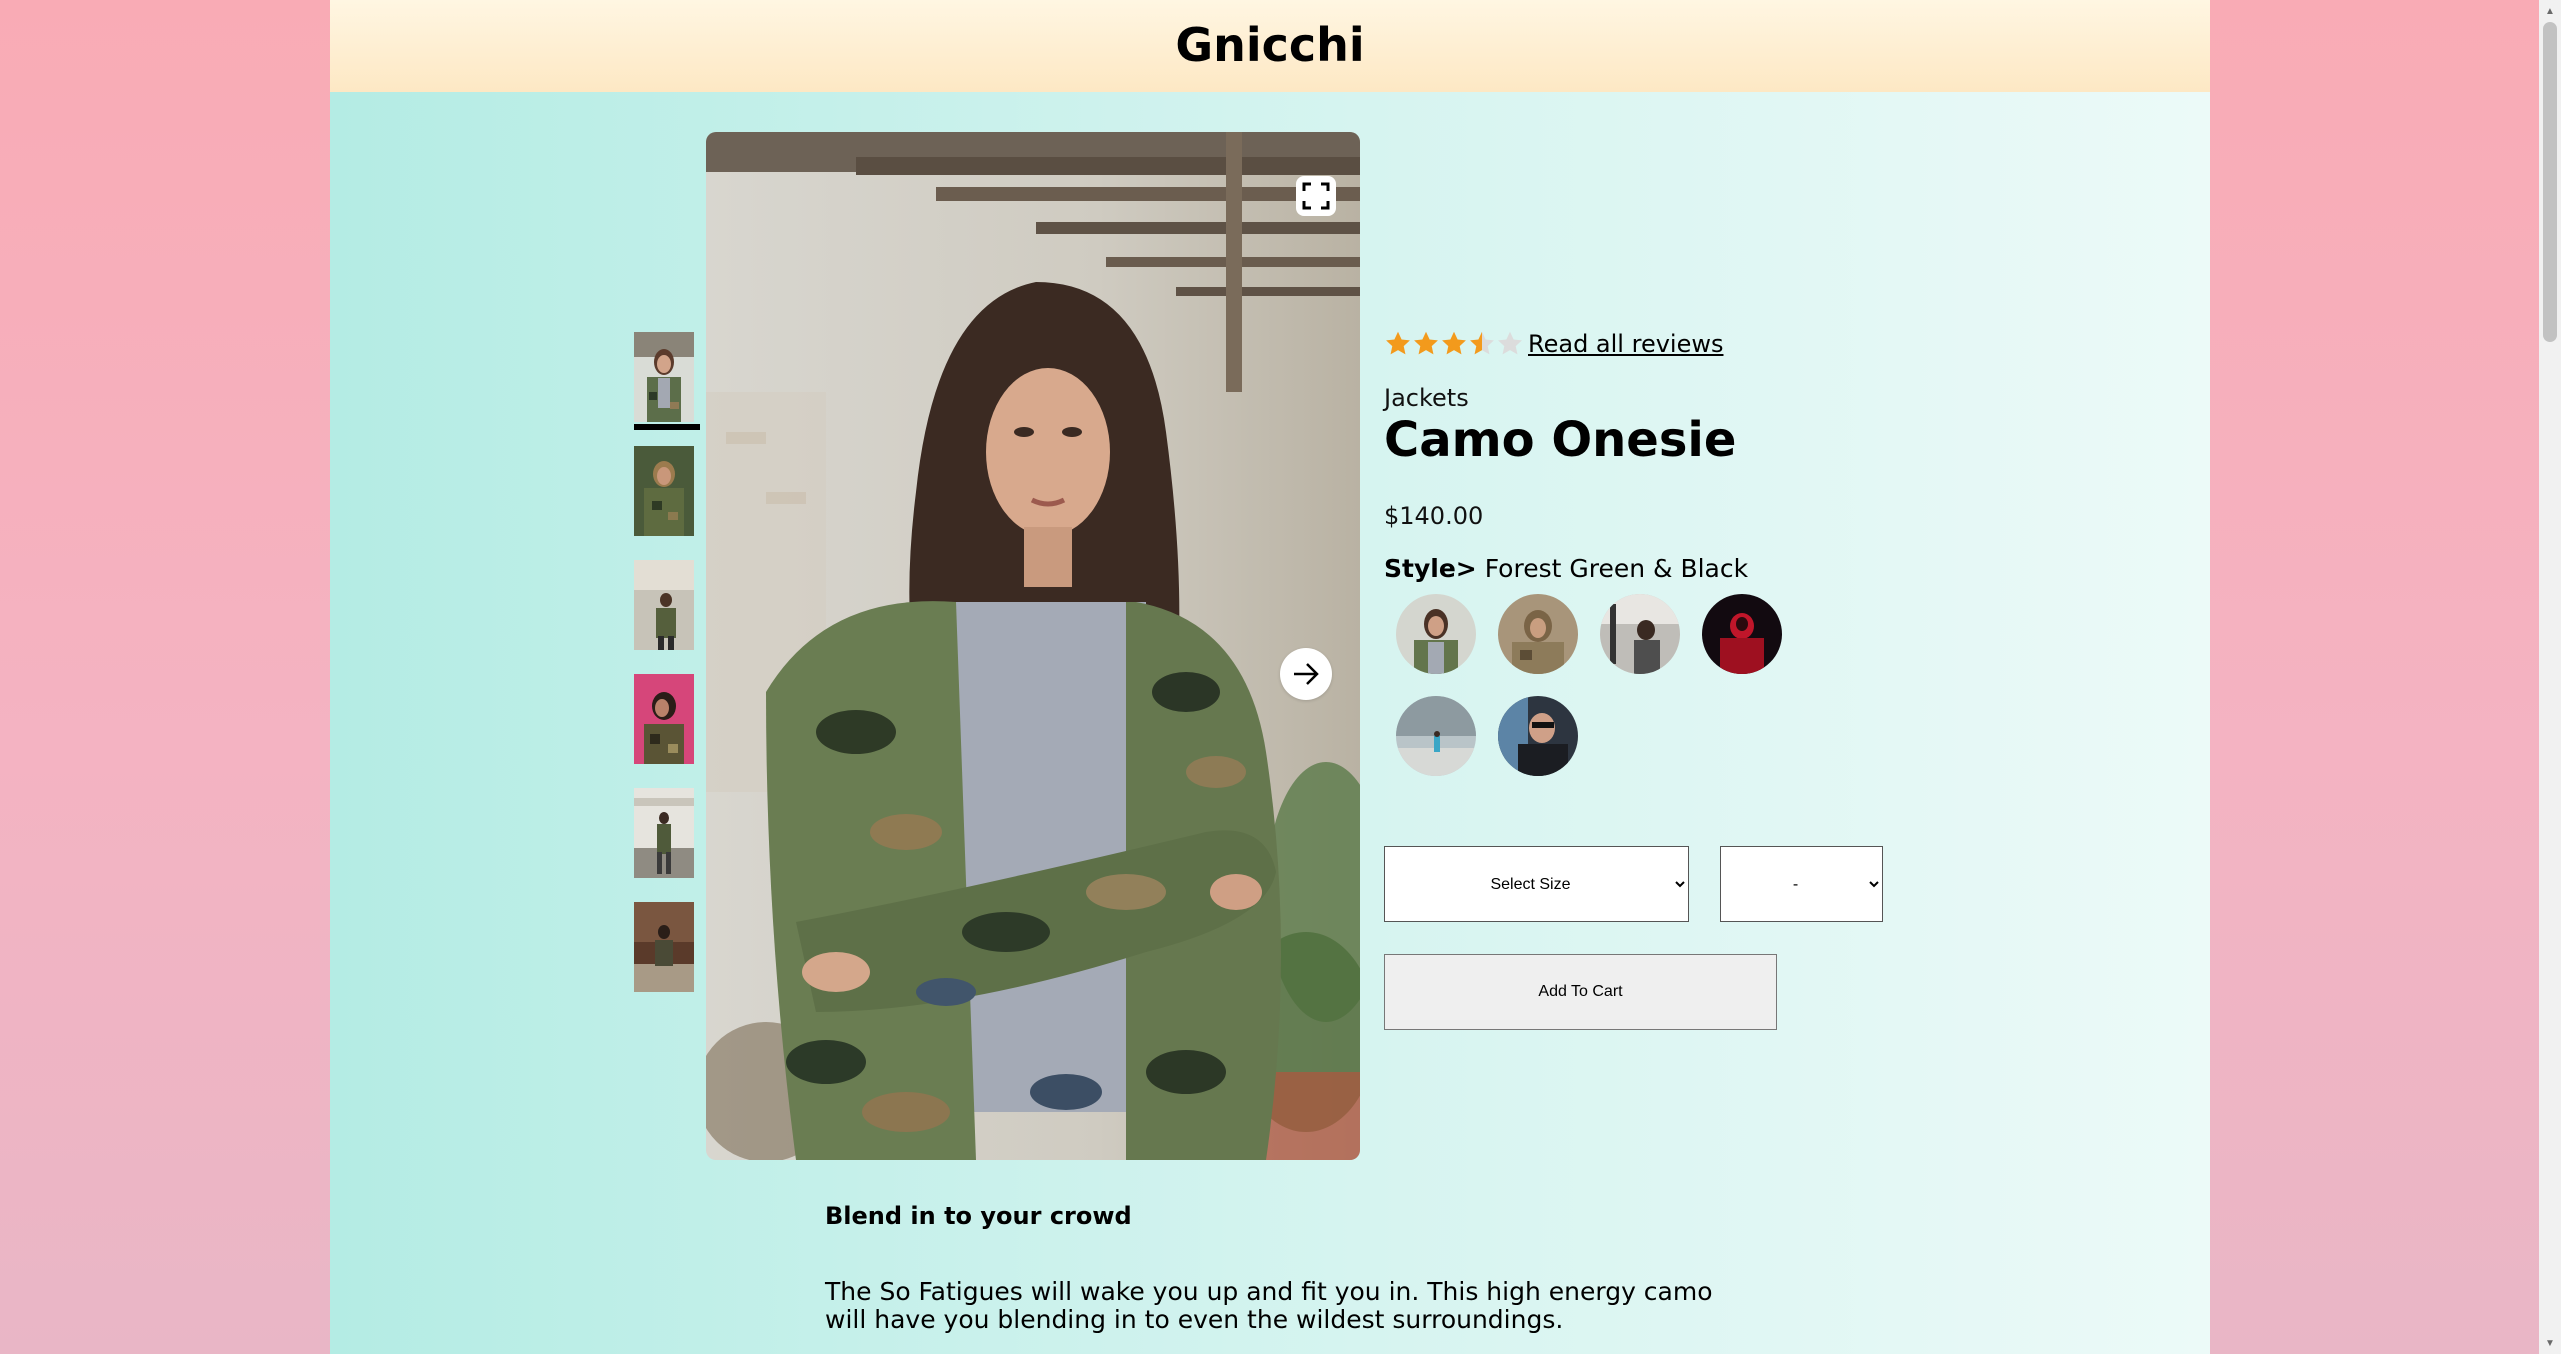 The image size is (2561, 1354). I want to click on site-title: Gnicchi, so click(1269, 45).